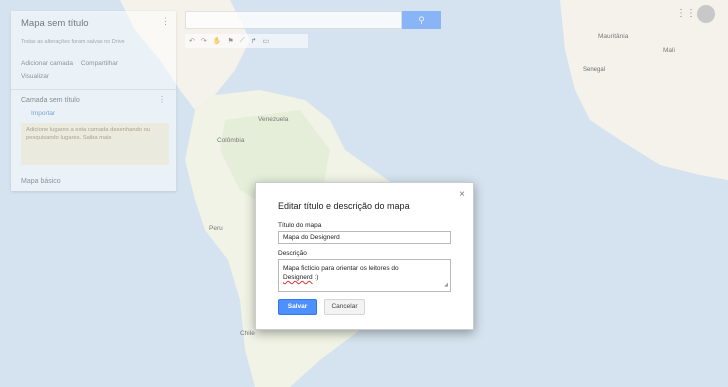  Describe the element at coordinates (344, 307) in the screenshot. I see `cancel-button: Cancelar` at that location.